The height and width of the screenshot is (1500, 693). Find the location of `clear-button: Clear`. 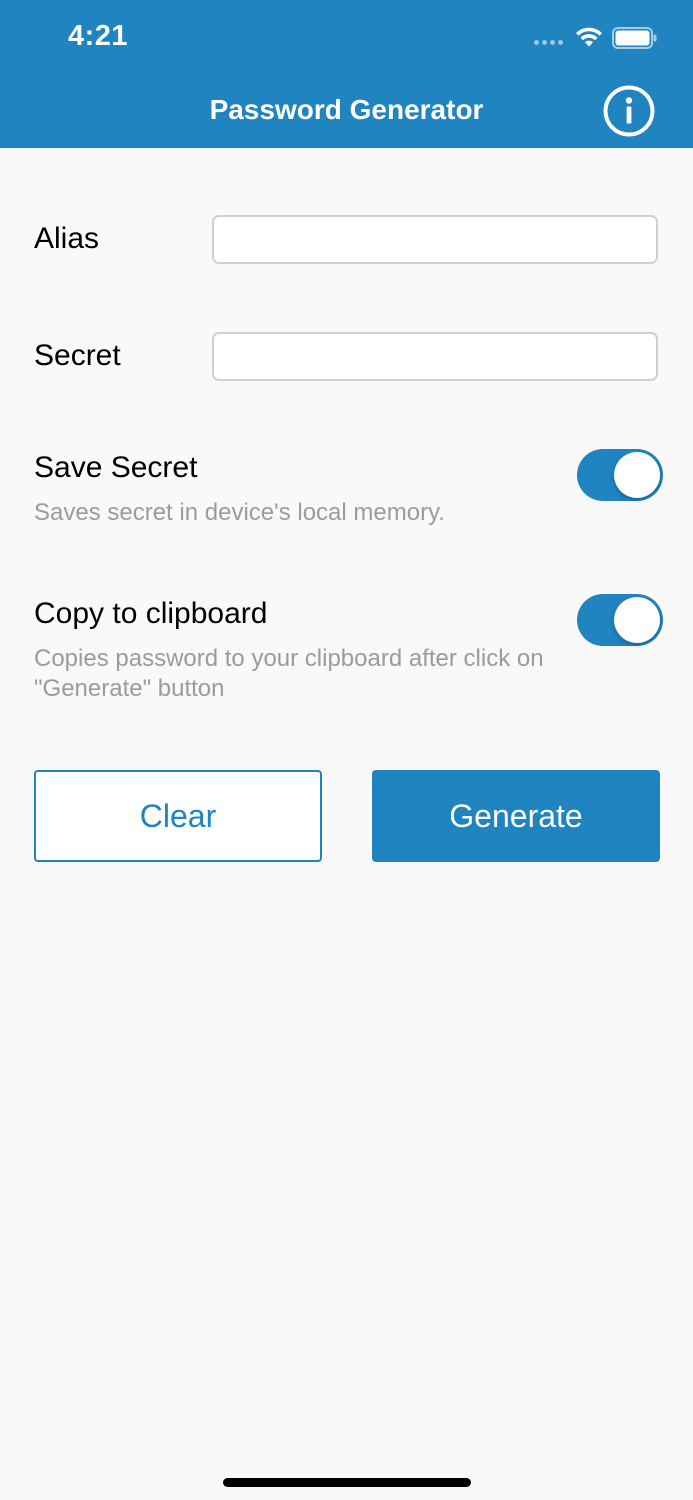

clear-button: Clear is located at coordinates (178, 816).